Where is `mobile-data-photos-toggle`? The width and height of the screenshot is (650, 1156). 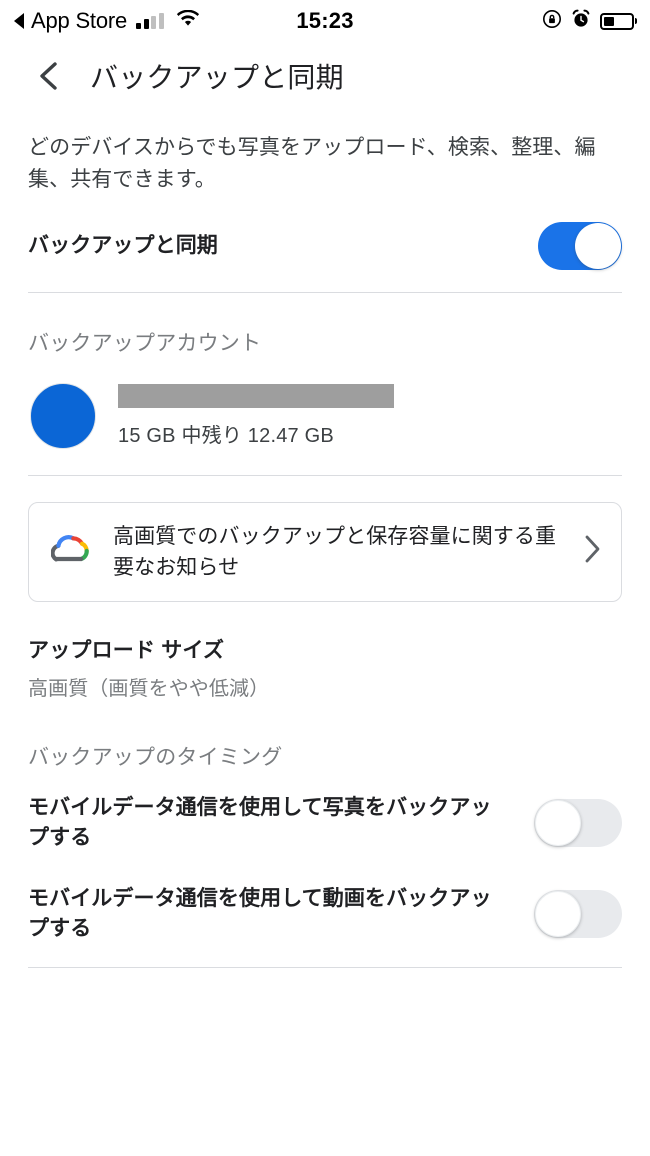
mobile-data-photos-toggle is located at coordinates (578, 823).